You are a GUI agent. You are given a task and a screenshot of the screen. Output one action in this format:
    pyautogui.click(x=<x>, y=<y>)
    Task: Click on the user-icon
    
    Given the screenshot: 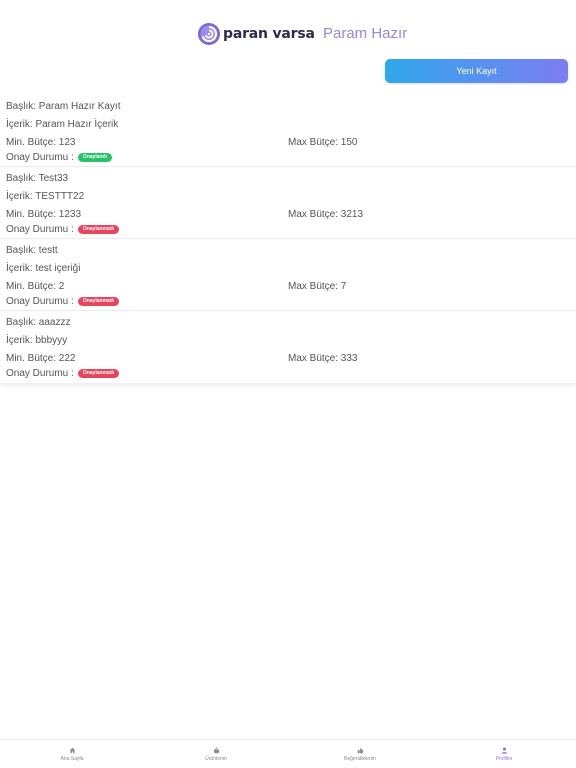 What is the action you would take?
    pyautogui.click(x=504, y=750)
    